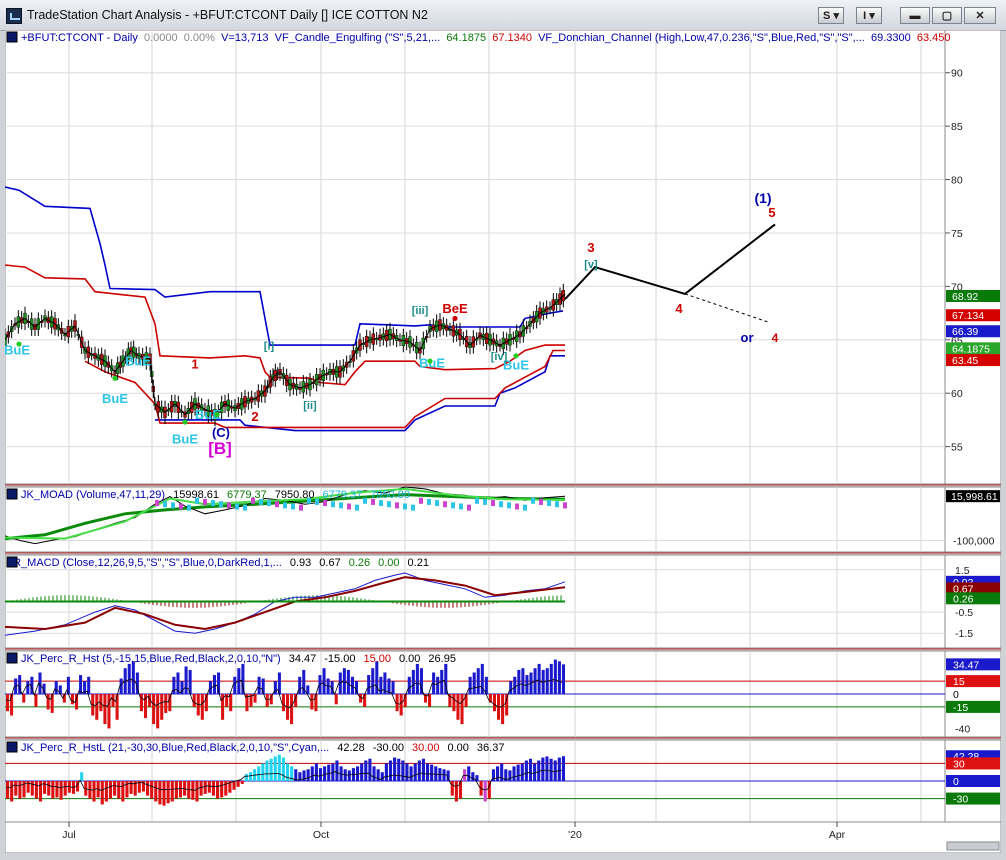 The width and height of the screenshot is (1006, 860). I want to click on x-axis: Jul Oct '20 Apr, so click(503, 837).